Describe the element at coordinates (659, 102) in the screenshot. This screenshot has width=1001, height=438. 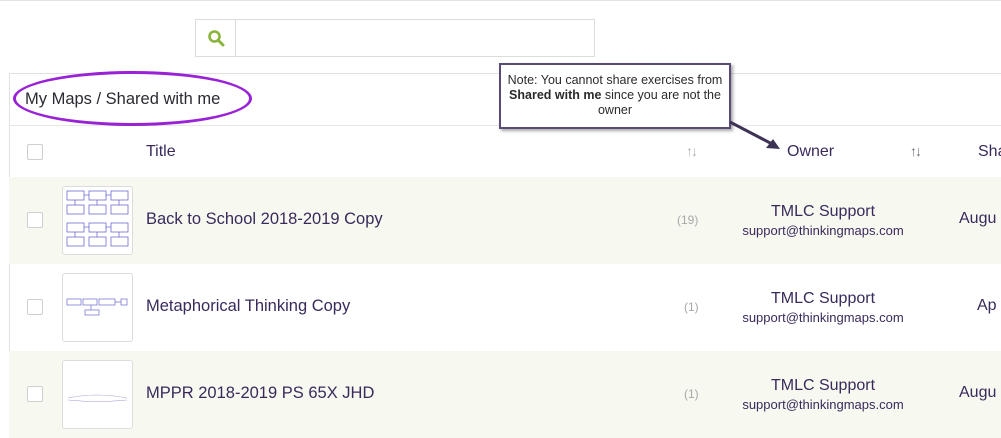
I see `note-text-suffix: since you are not the owner` at that location.